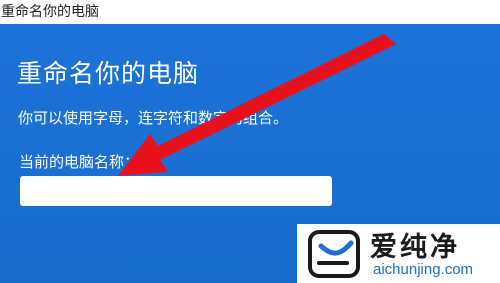 Image resolution: width=500 pixels, height=283 pixels. I want to click on dialog-title: 重命名你的电脑, so click(108, 73).